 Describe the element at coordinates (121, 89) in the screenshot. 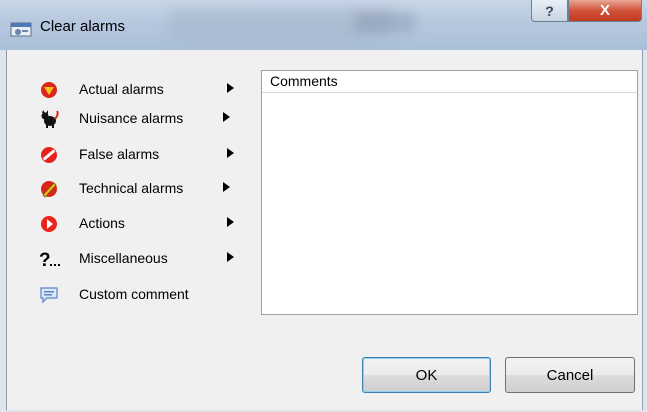

I see `menu-item-label: Actual alarms` at that location.